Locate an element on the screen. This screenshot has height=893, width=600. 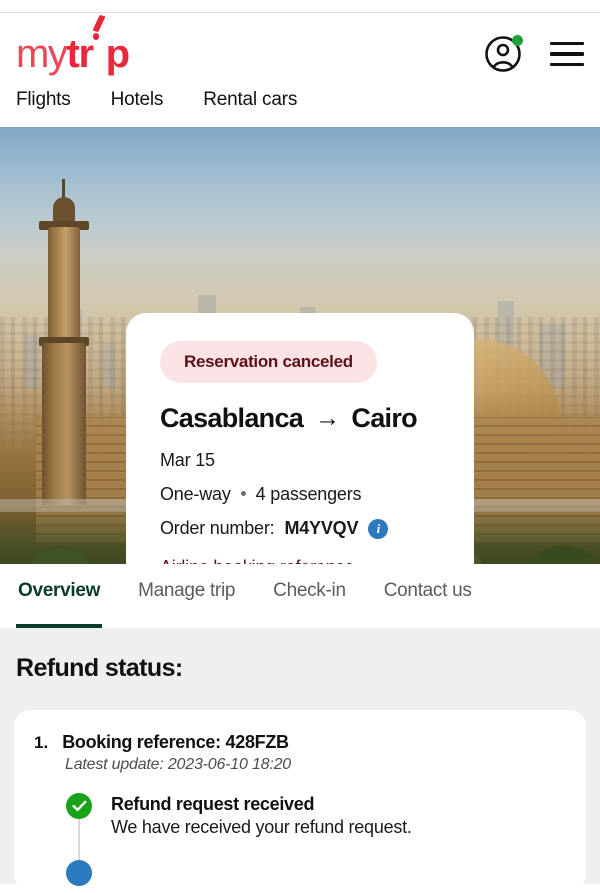
section-title: Refund status: is located at coordinates (99, 668).